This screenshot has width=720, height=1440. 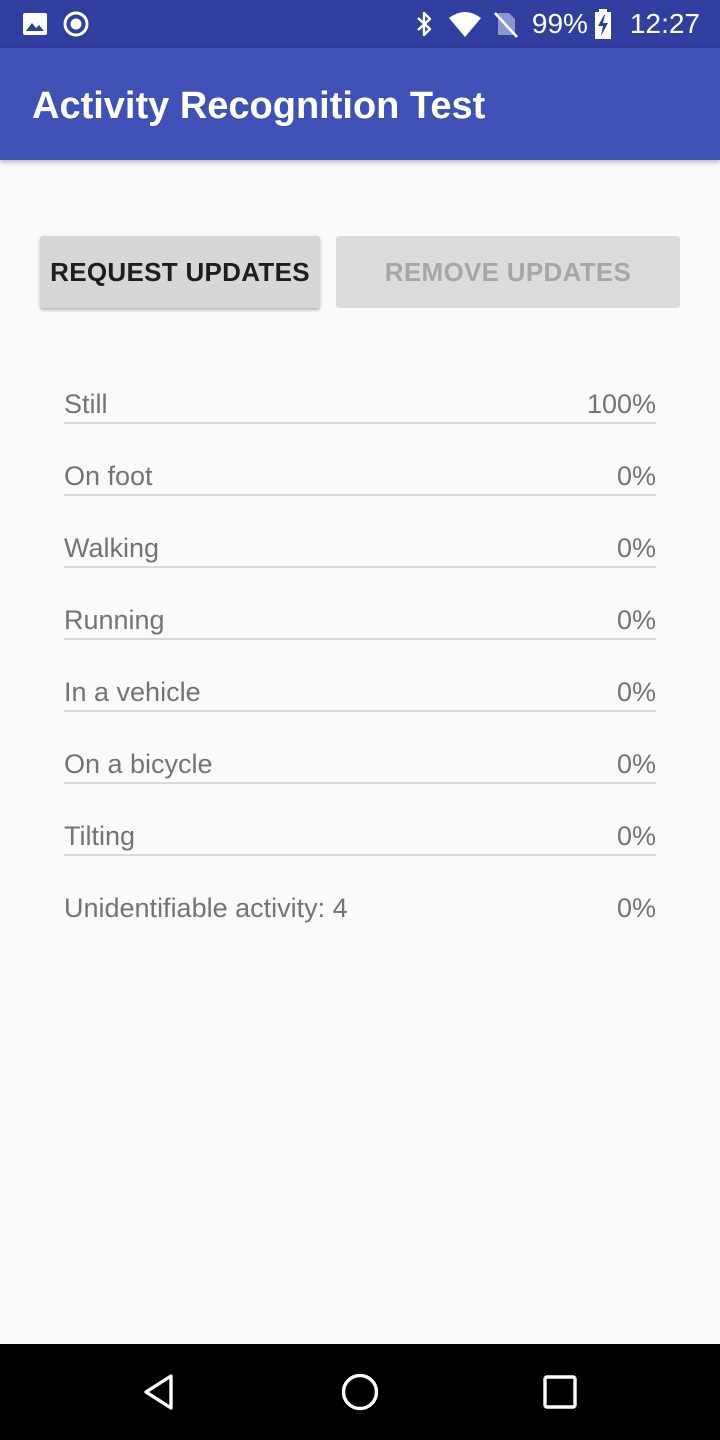 What do you see at coordinates (360, 704) in the screenshot?
I see `activity-row-in-vehicle: In a vehicle 0%` at bounding box center [360, 704].